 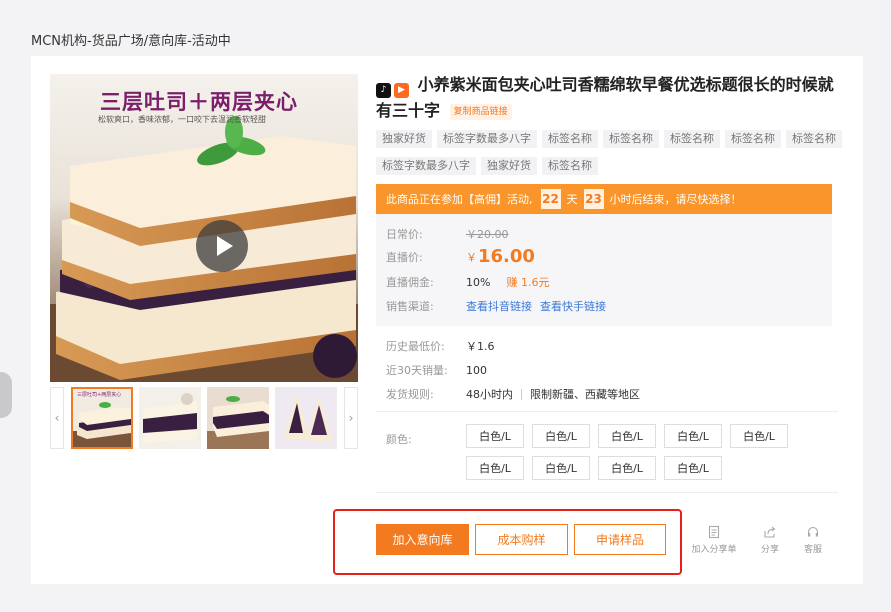 What do you see at coordinates (620, 539) in the screenshot?
I see `apply-sample-button: 申请样品` at bounding box center [620, 539].